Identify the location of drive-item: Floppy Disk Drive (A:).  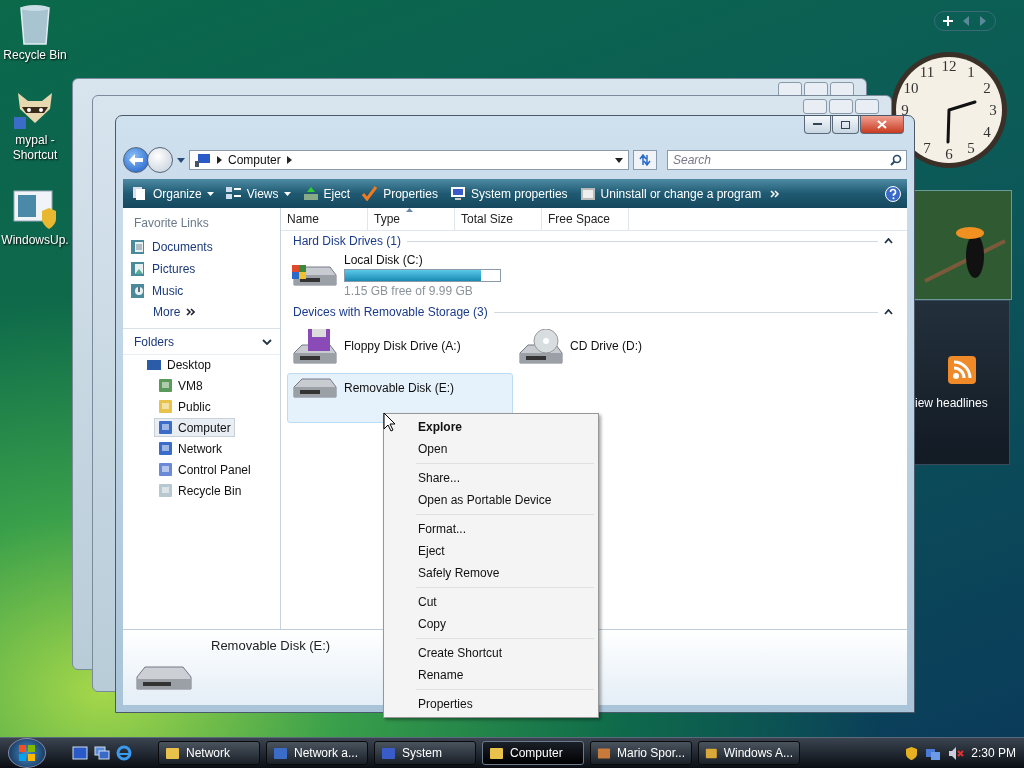
(400, 346).